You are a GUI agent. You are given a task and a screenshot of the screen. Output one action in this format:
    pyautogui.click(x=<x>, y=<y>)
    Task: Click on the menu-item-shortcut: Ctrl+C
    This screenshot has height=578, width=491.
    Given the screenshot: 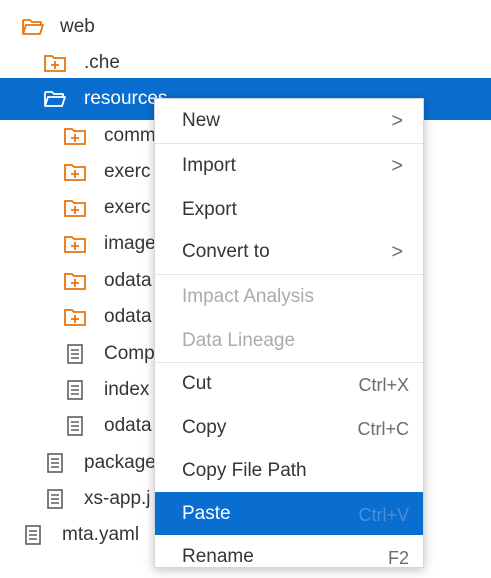 What is the action you would take?
    pyautogui.click(x=383, y=429)
    